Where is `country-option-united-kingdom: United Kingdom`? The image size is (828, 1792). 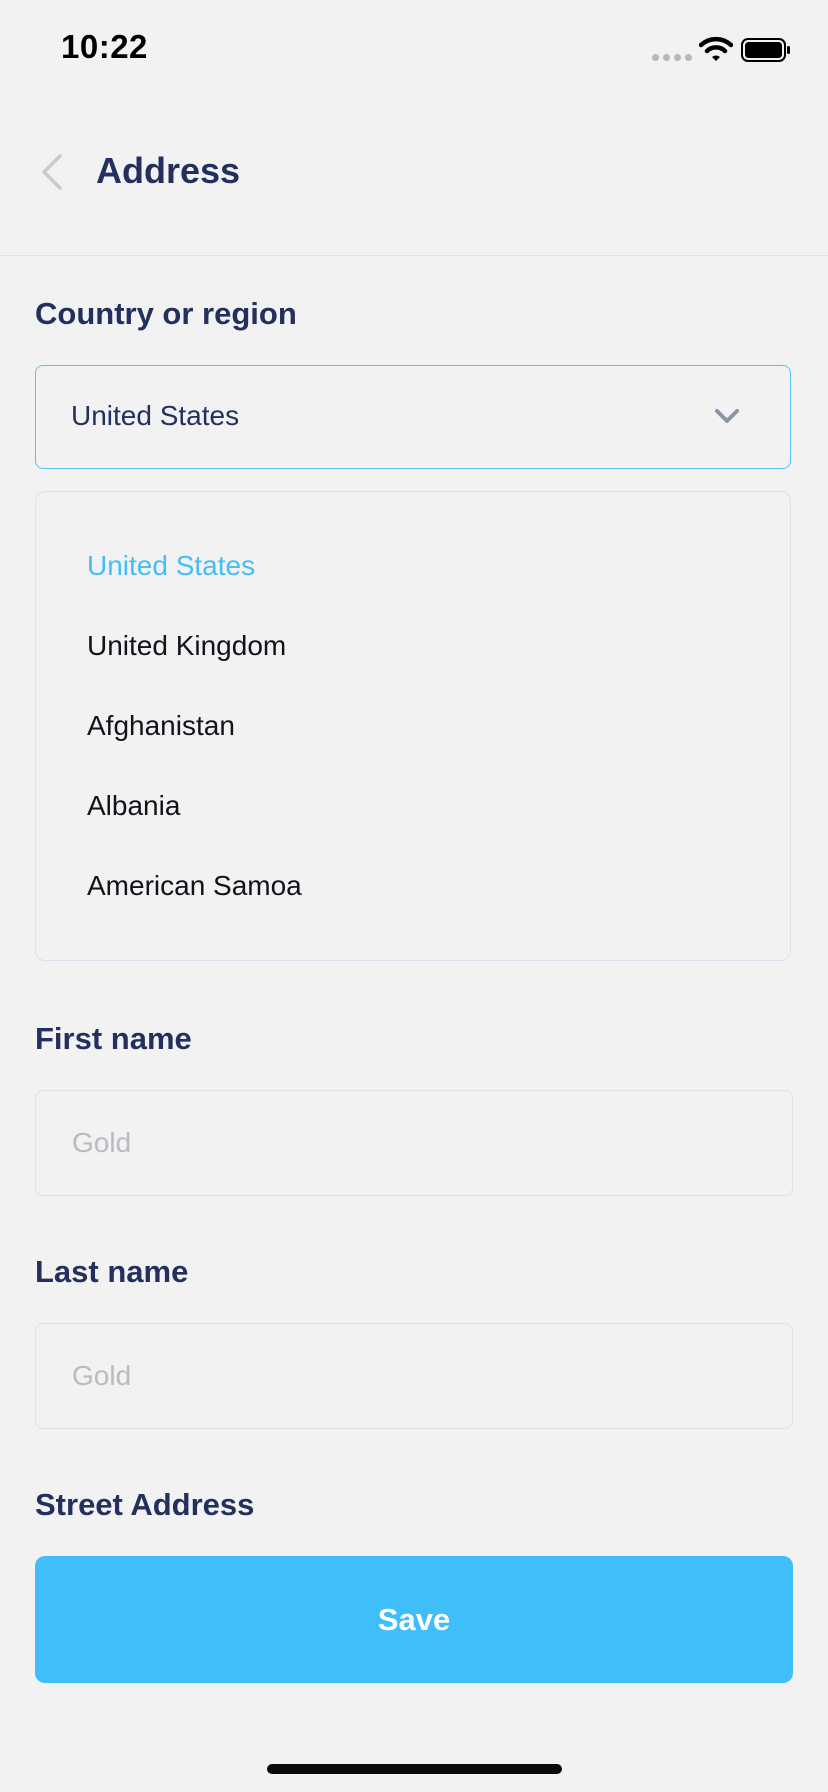
country-option-united-kingdom: United Kingdom is located at coordinates (186, 646).